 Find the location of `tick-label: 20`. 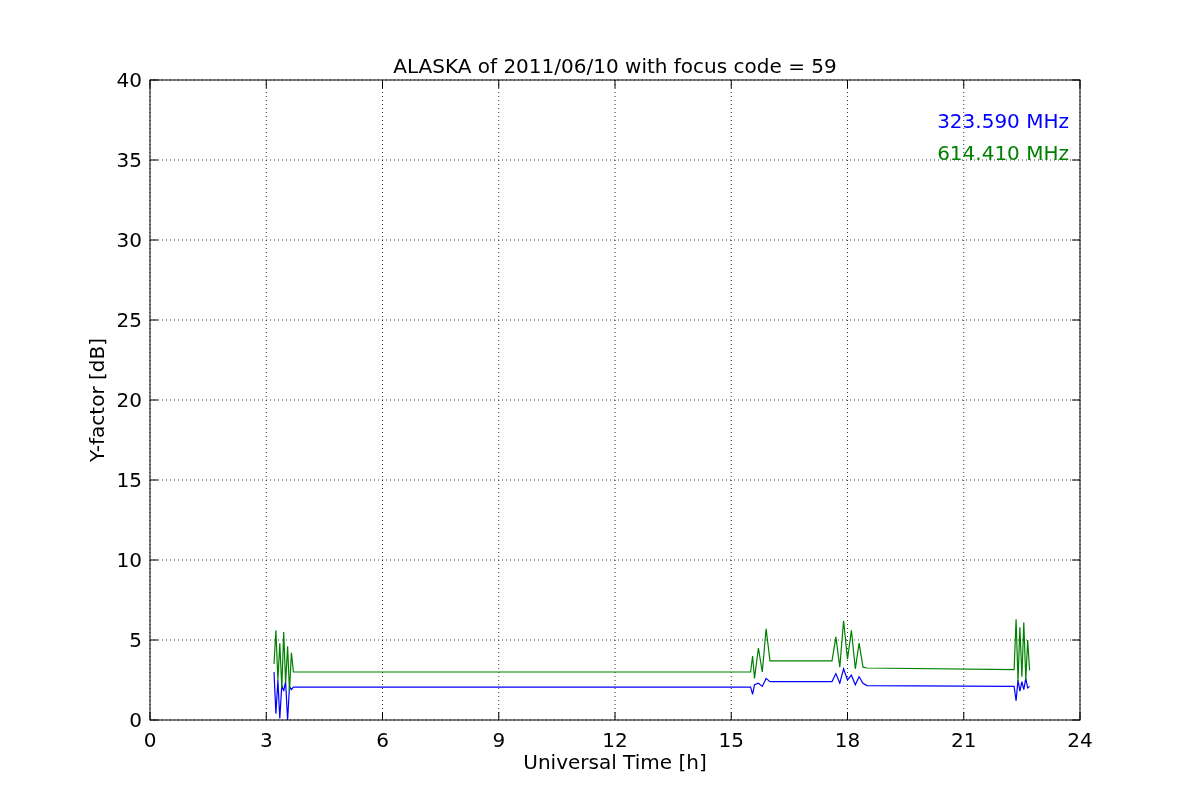

tick-label: 20 is located at coordinates (129, 400).